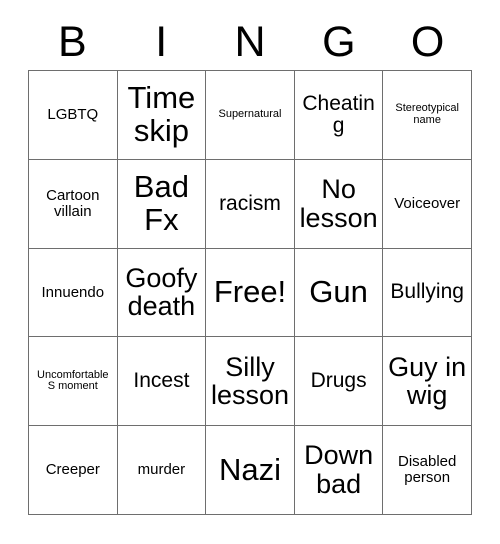 The image size is (500, 544). I want to click on bingo-cell-r2c2: Bad Fx, so click(162, 204).